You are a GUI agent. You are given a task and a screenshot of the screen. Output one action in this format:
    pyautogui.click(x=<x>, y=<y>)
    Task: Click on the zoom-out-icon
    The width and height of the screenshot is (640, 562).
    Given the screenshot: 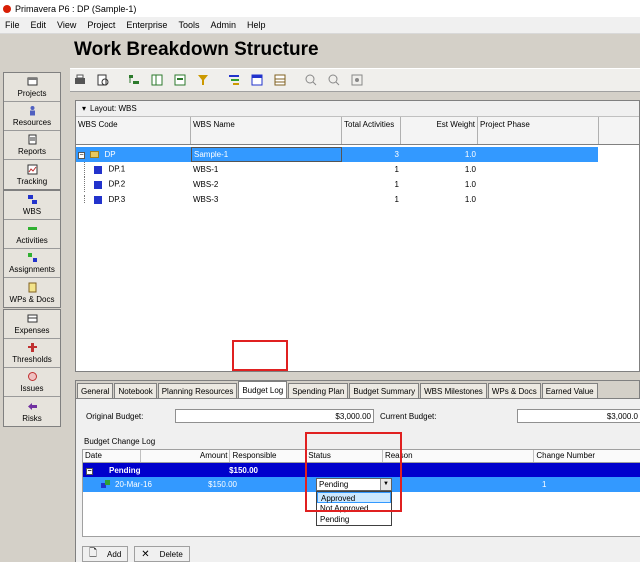 What is the action you would take?
    pyautogui.click(x=334, y=80)
    